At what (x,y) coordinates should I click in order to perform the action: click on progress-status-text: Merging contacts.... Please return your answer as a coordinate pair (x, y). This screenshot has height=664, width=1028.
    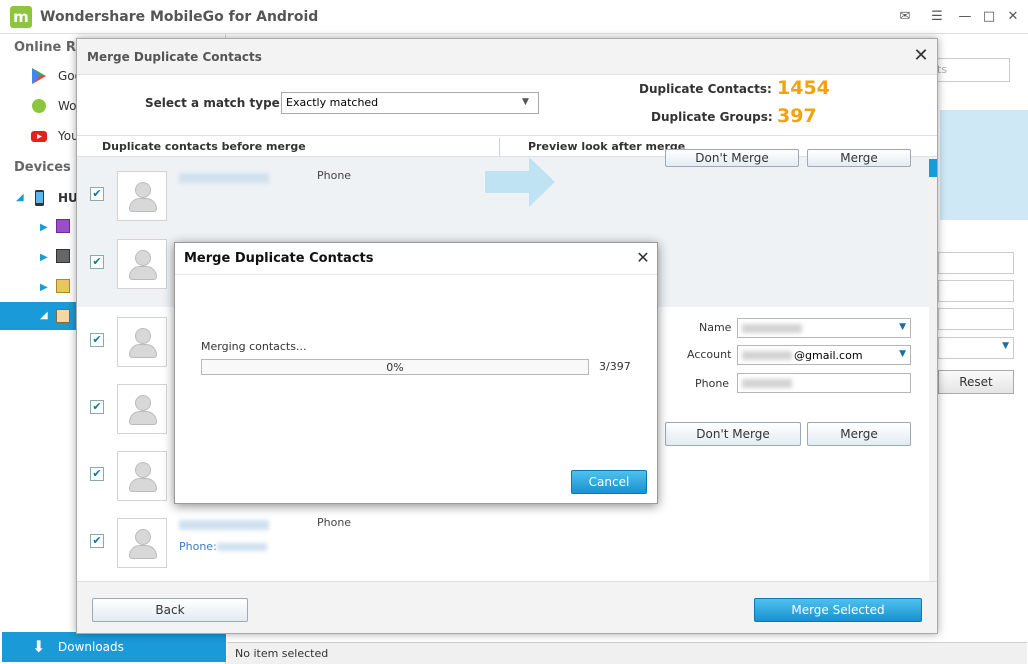
    Looking at the image, I should click on (254, 346).